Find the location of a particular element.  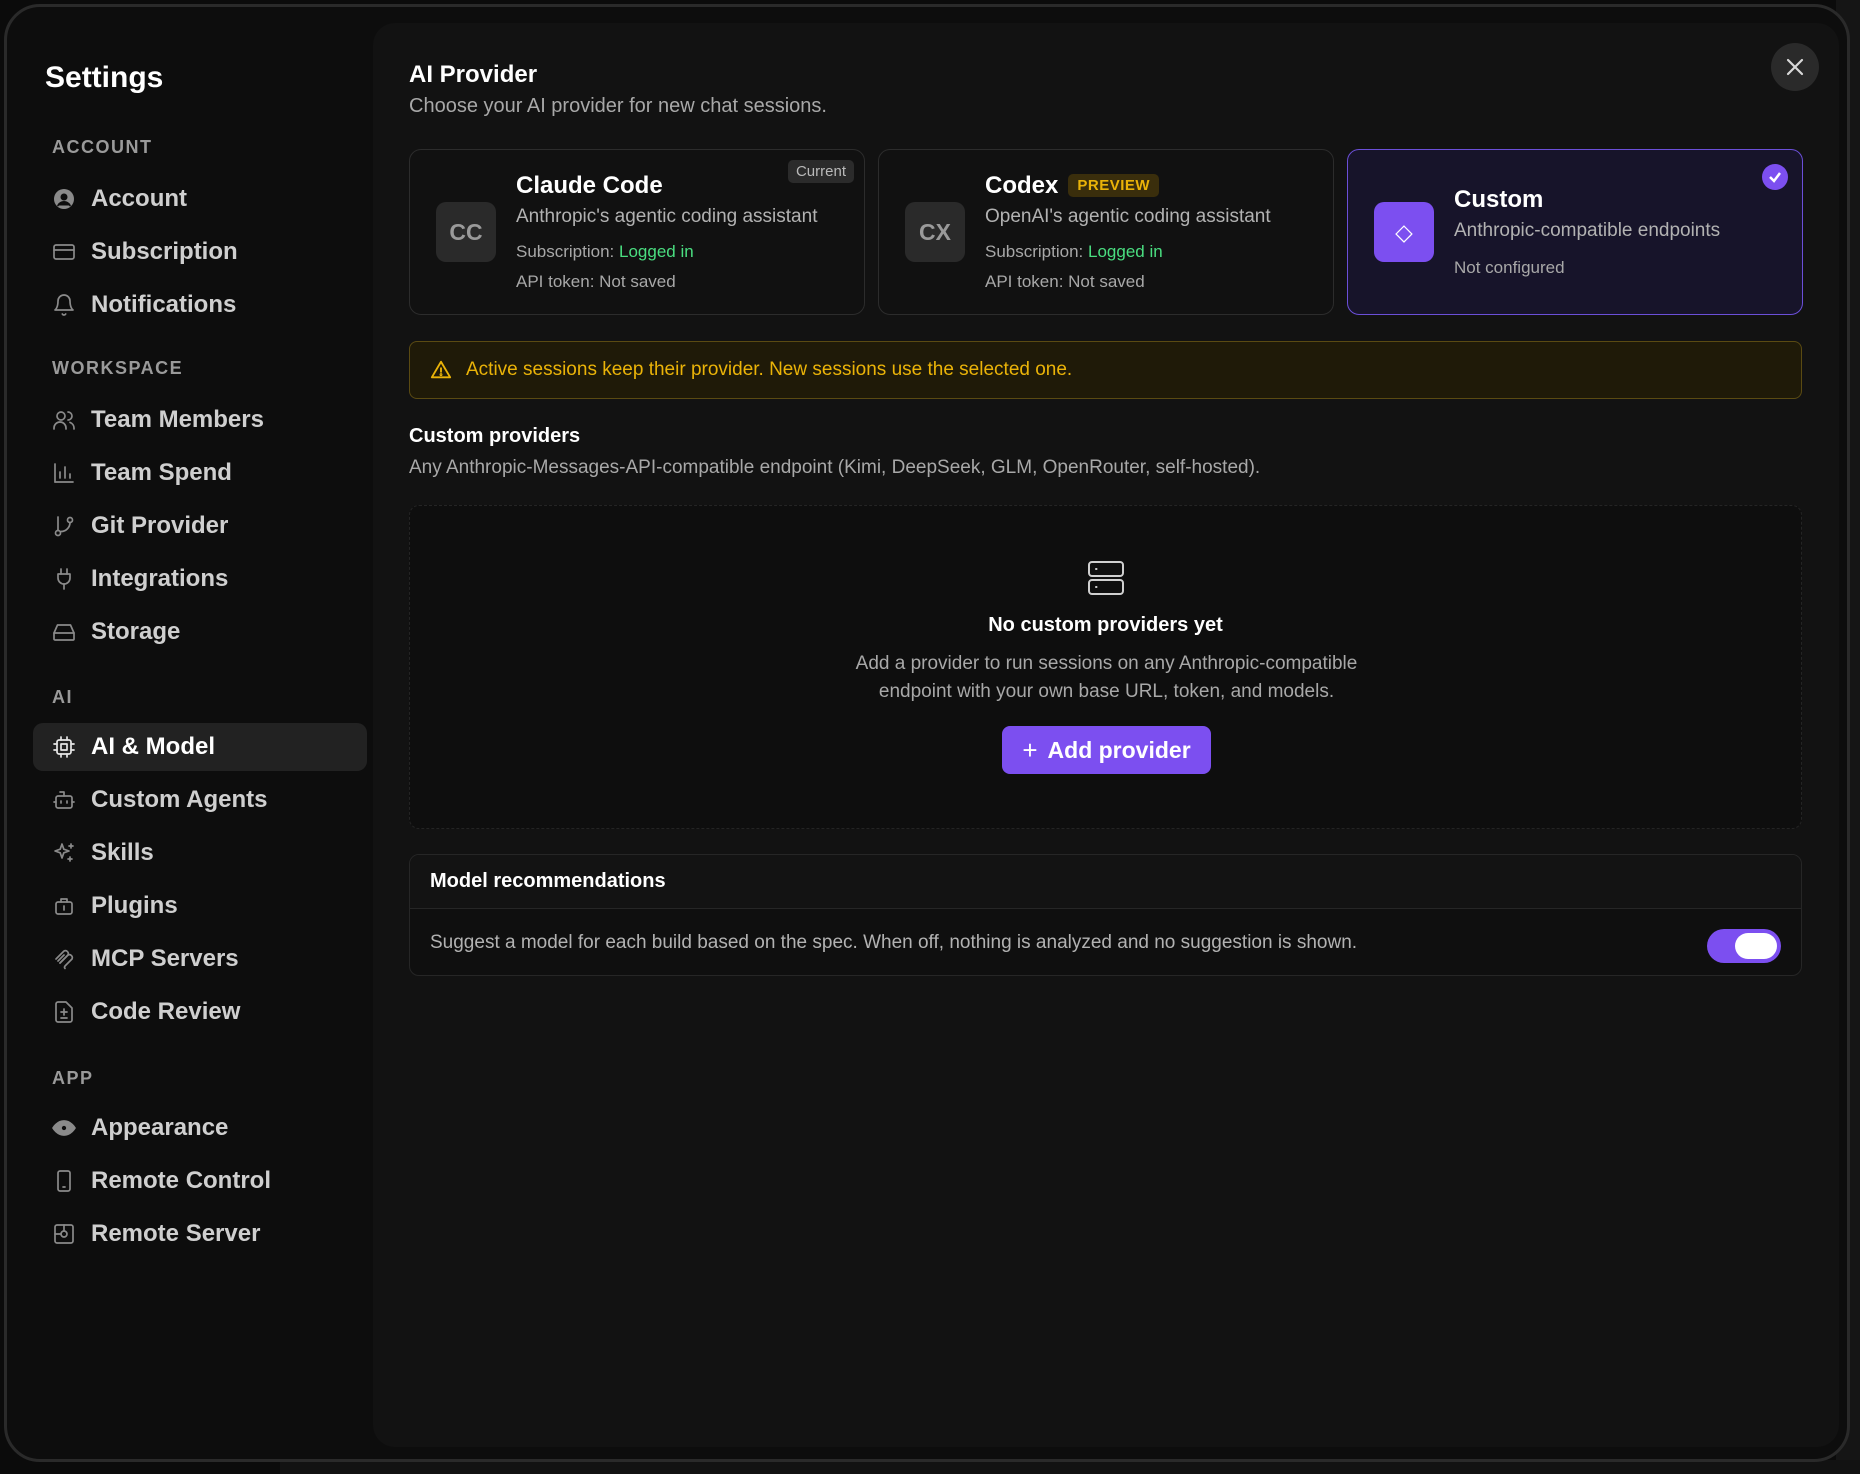

close-icon is located at coordinates (1795, 67).